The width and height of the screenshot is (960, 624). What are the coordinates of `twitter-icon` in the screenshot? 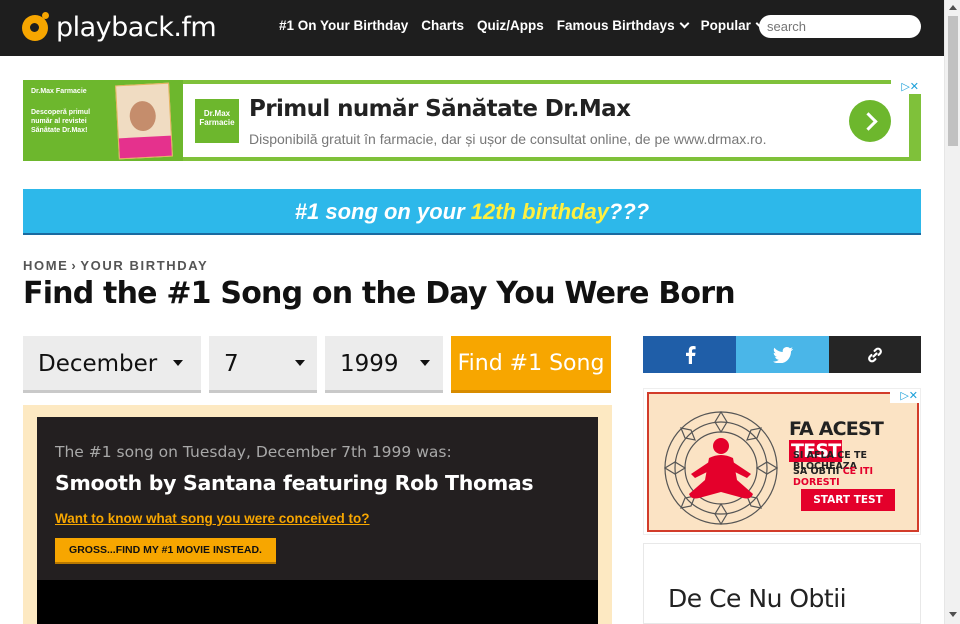 It's located at (782, 354).